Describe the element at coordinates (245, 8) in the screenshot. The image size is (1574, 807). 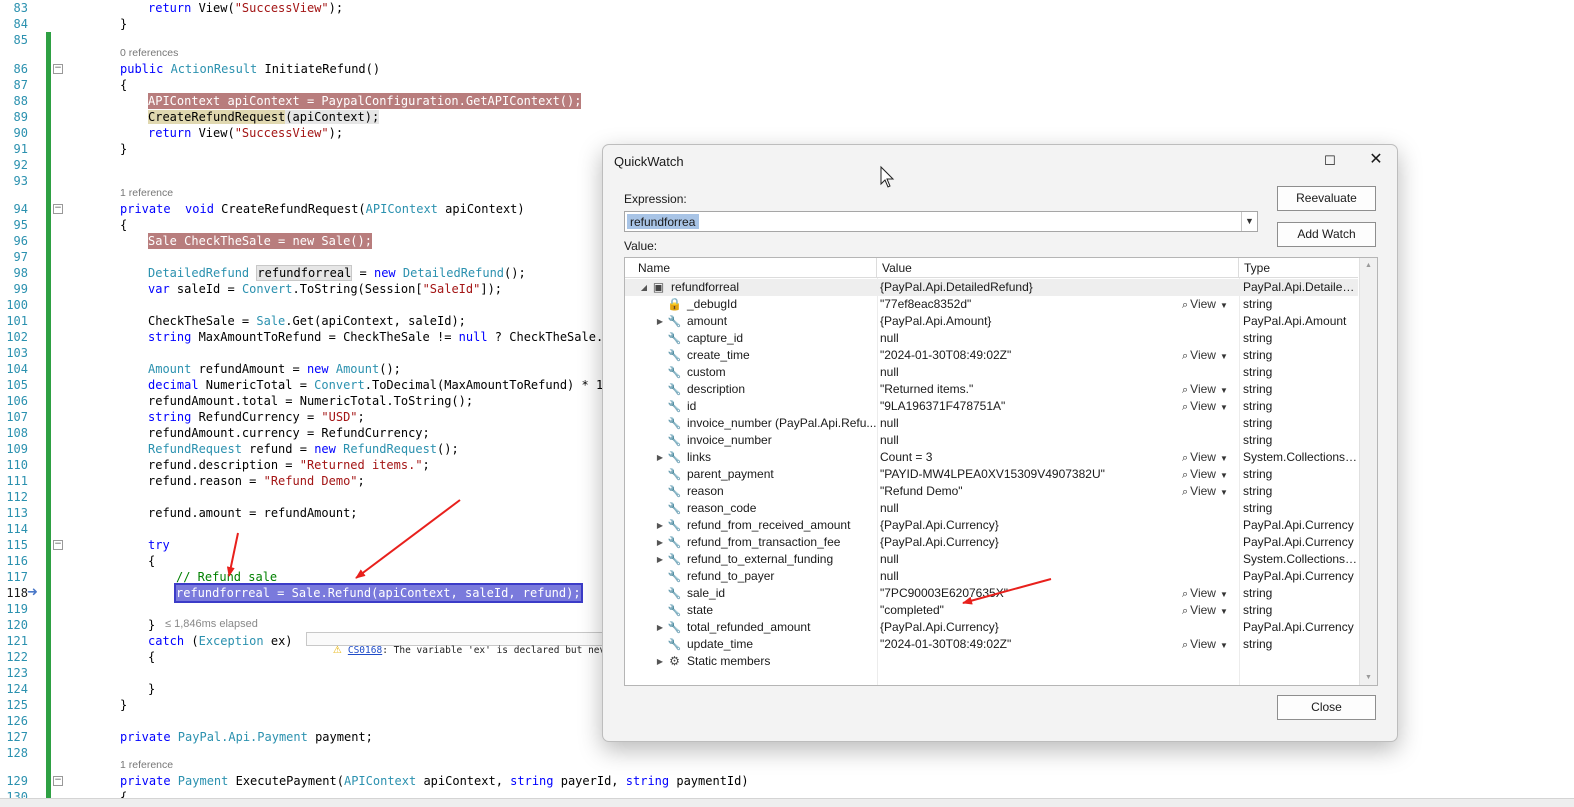
I see `code-text: return View("SuccessView");` at that location.